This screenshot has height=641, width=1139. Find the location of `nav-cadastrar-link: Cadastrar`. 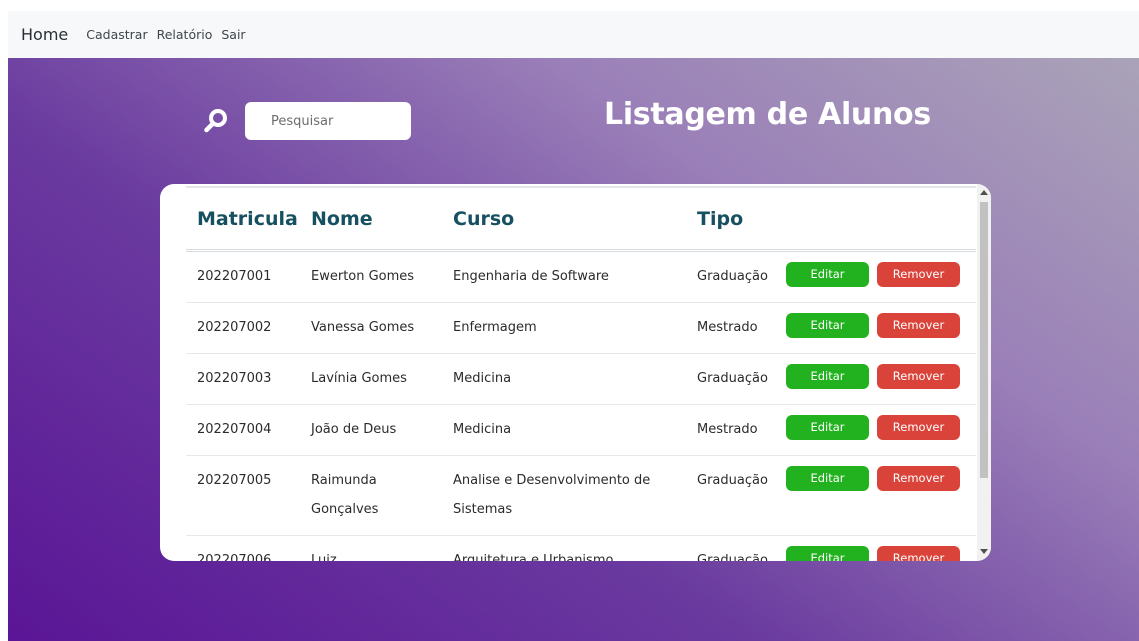

nav-cadastrar-link: Cadastrar is located at coordinates (116, 34).